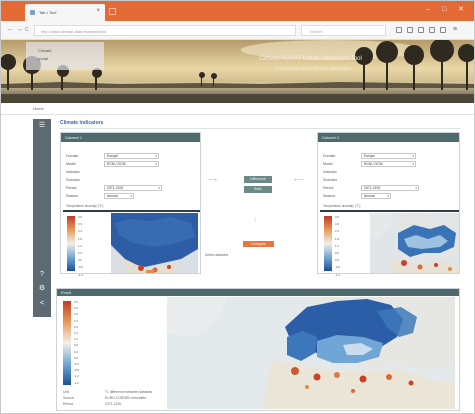 Image resolution: width=475 pixels, height=414 pixels. Describe the element at coordinates (42, 126) in the screenshot. I see `menu-icon: ☰` at that location.